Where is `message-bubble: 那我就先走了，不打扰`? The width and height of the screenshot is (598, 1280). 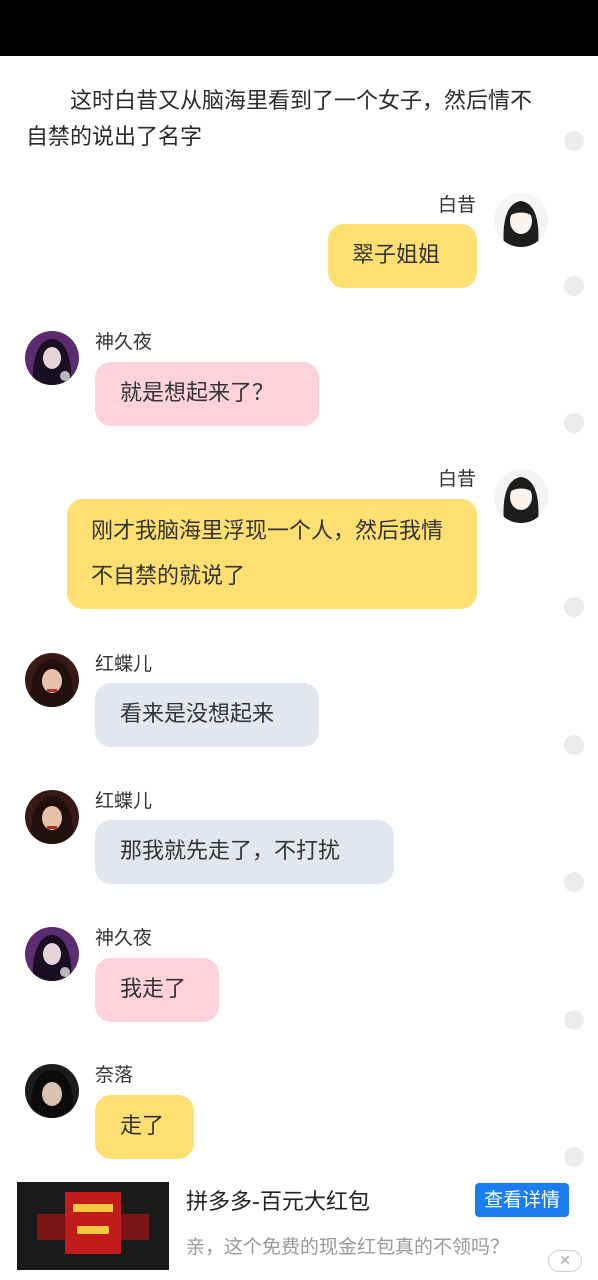 message-bubble: 那我就先走了，不打扰 is located at coordinates (244, 852).